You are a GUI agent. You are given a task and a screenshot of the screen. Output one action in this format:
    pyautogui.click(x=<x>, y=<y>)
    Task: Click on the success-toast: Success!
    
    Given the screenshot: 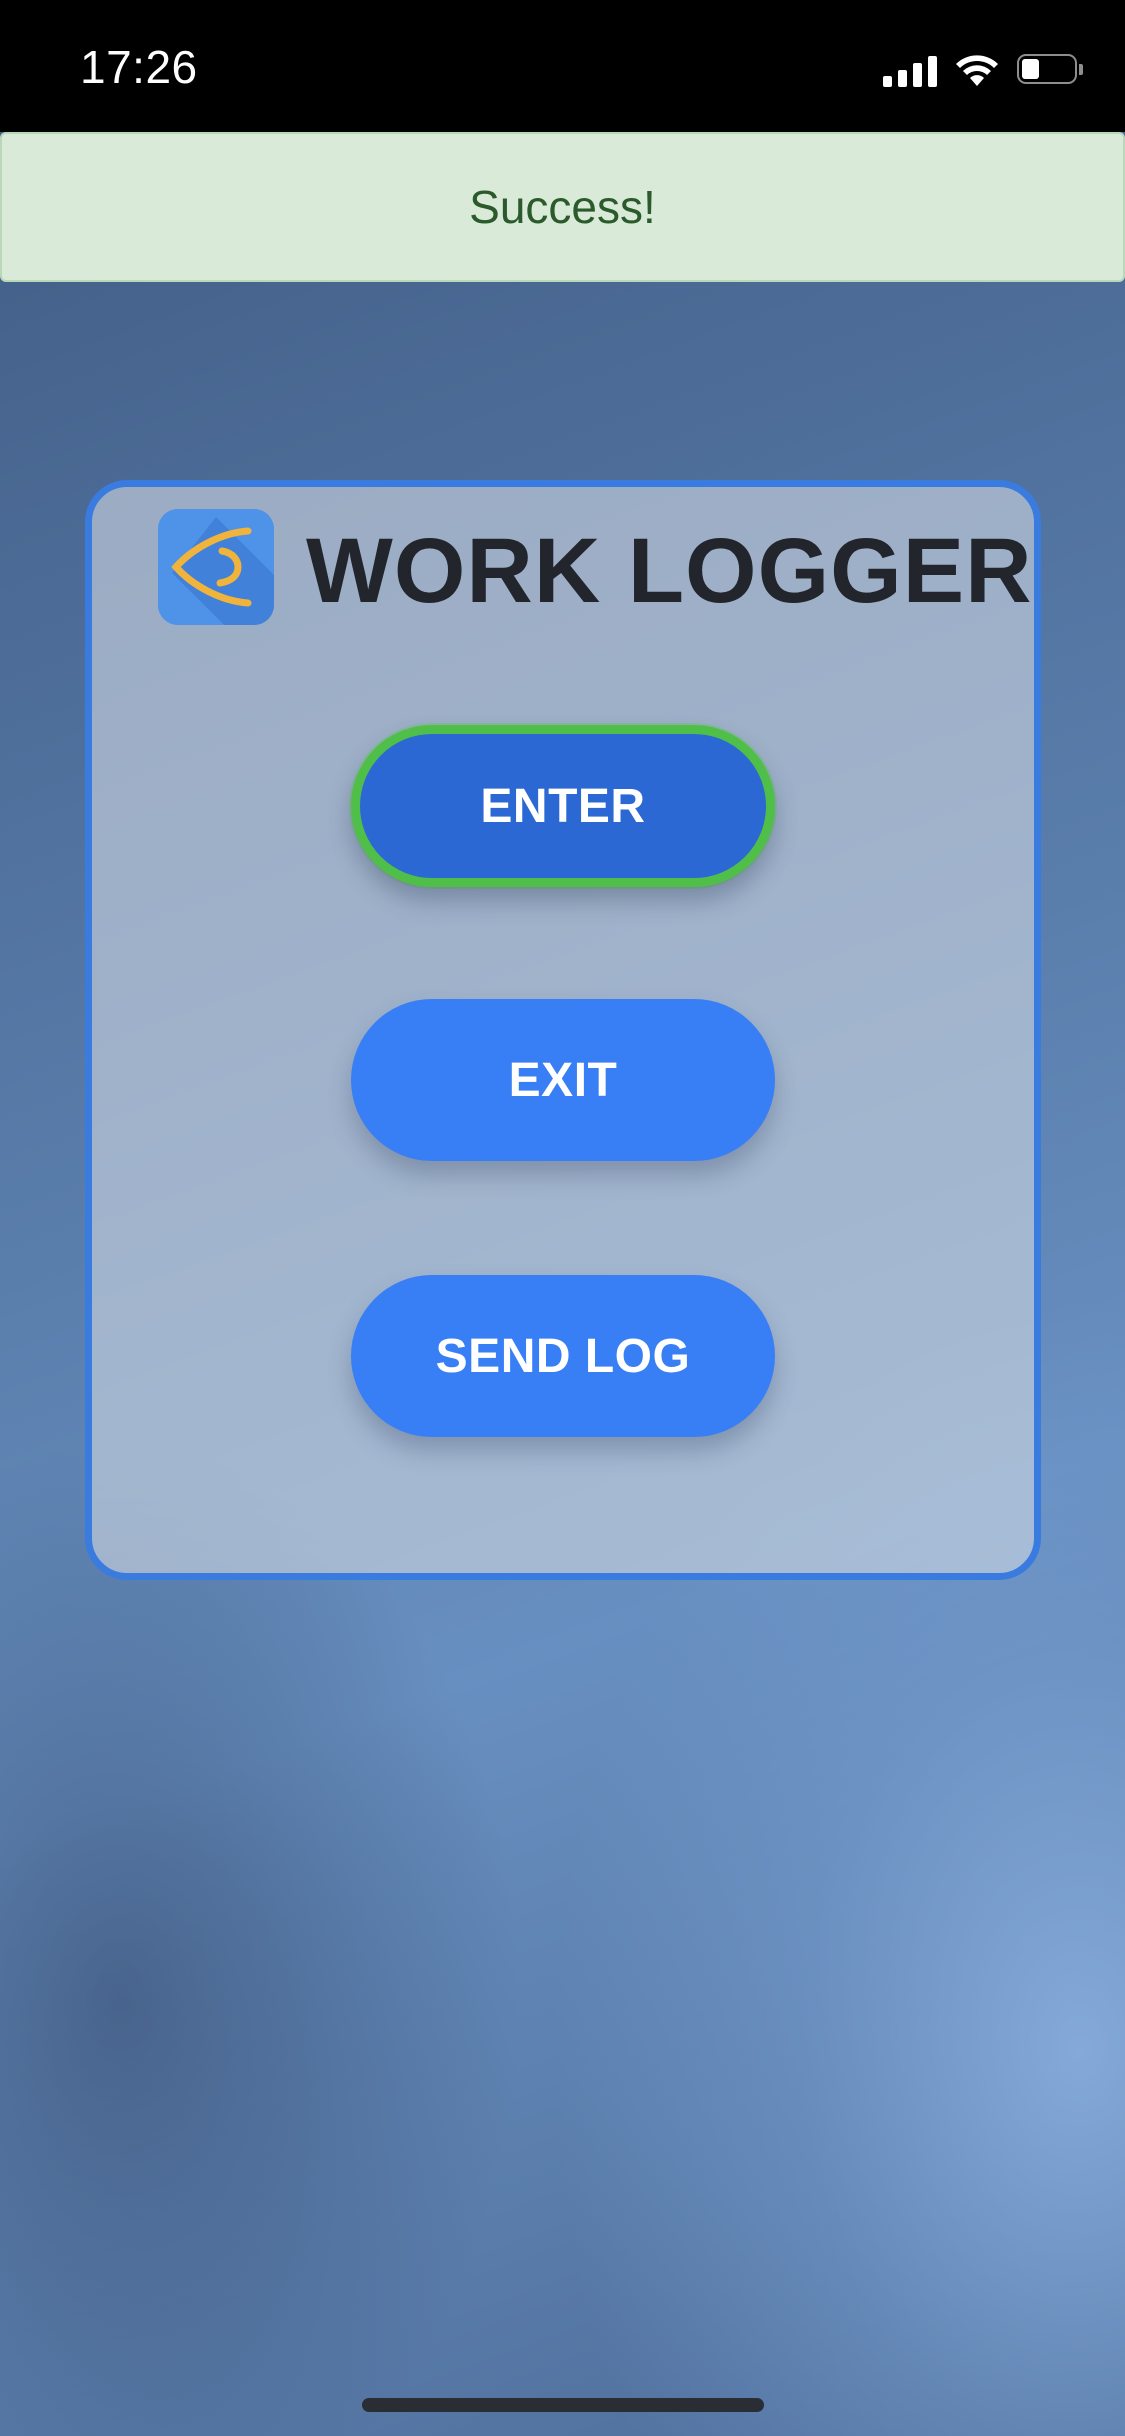 What is the action you would take?
    pyautogui.click(x=562, y=207)
    